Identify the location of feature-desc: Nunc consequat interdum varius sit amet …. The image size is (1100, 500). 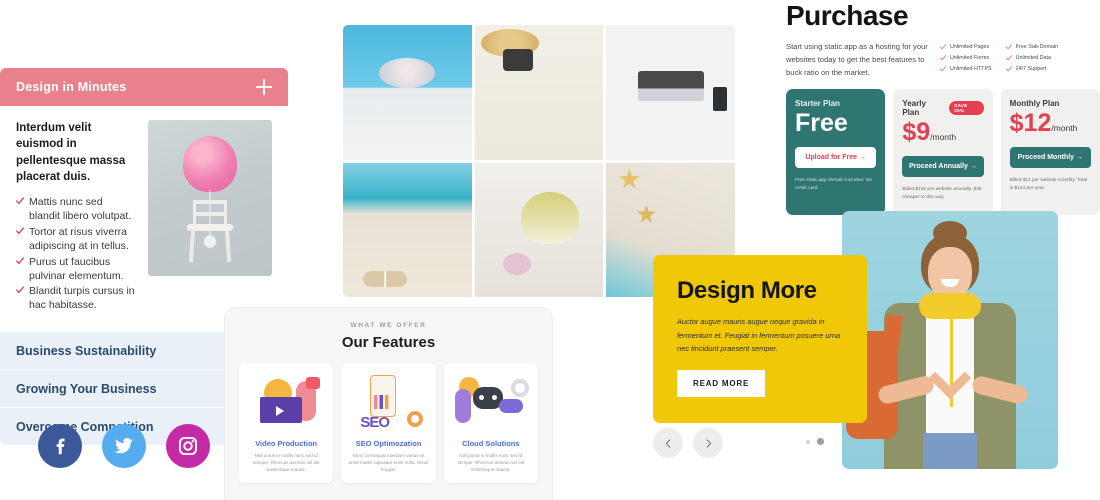
(388, 463).